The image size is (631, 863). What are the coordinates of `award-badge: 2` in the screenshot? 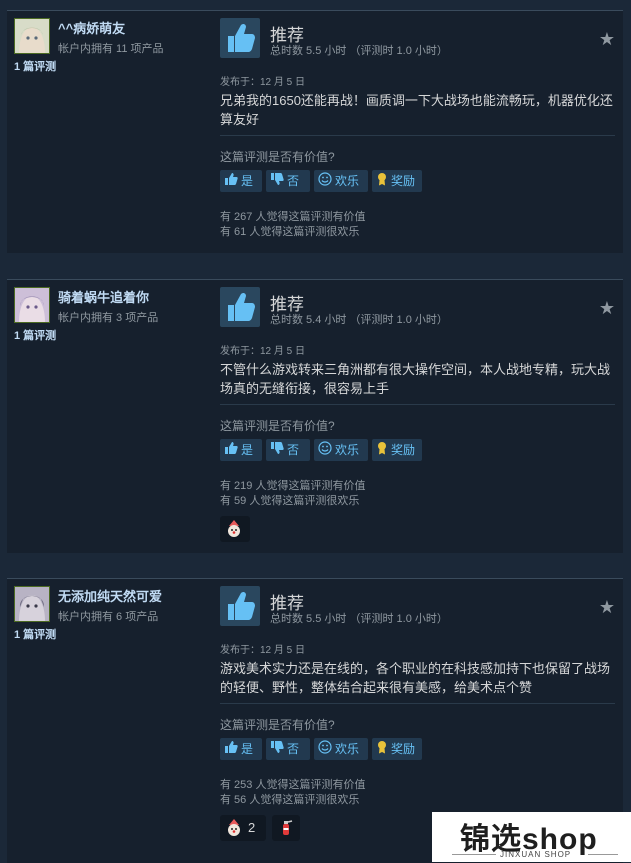 It's located at (243, 828).